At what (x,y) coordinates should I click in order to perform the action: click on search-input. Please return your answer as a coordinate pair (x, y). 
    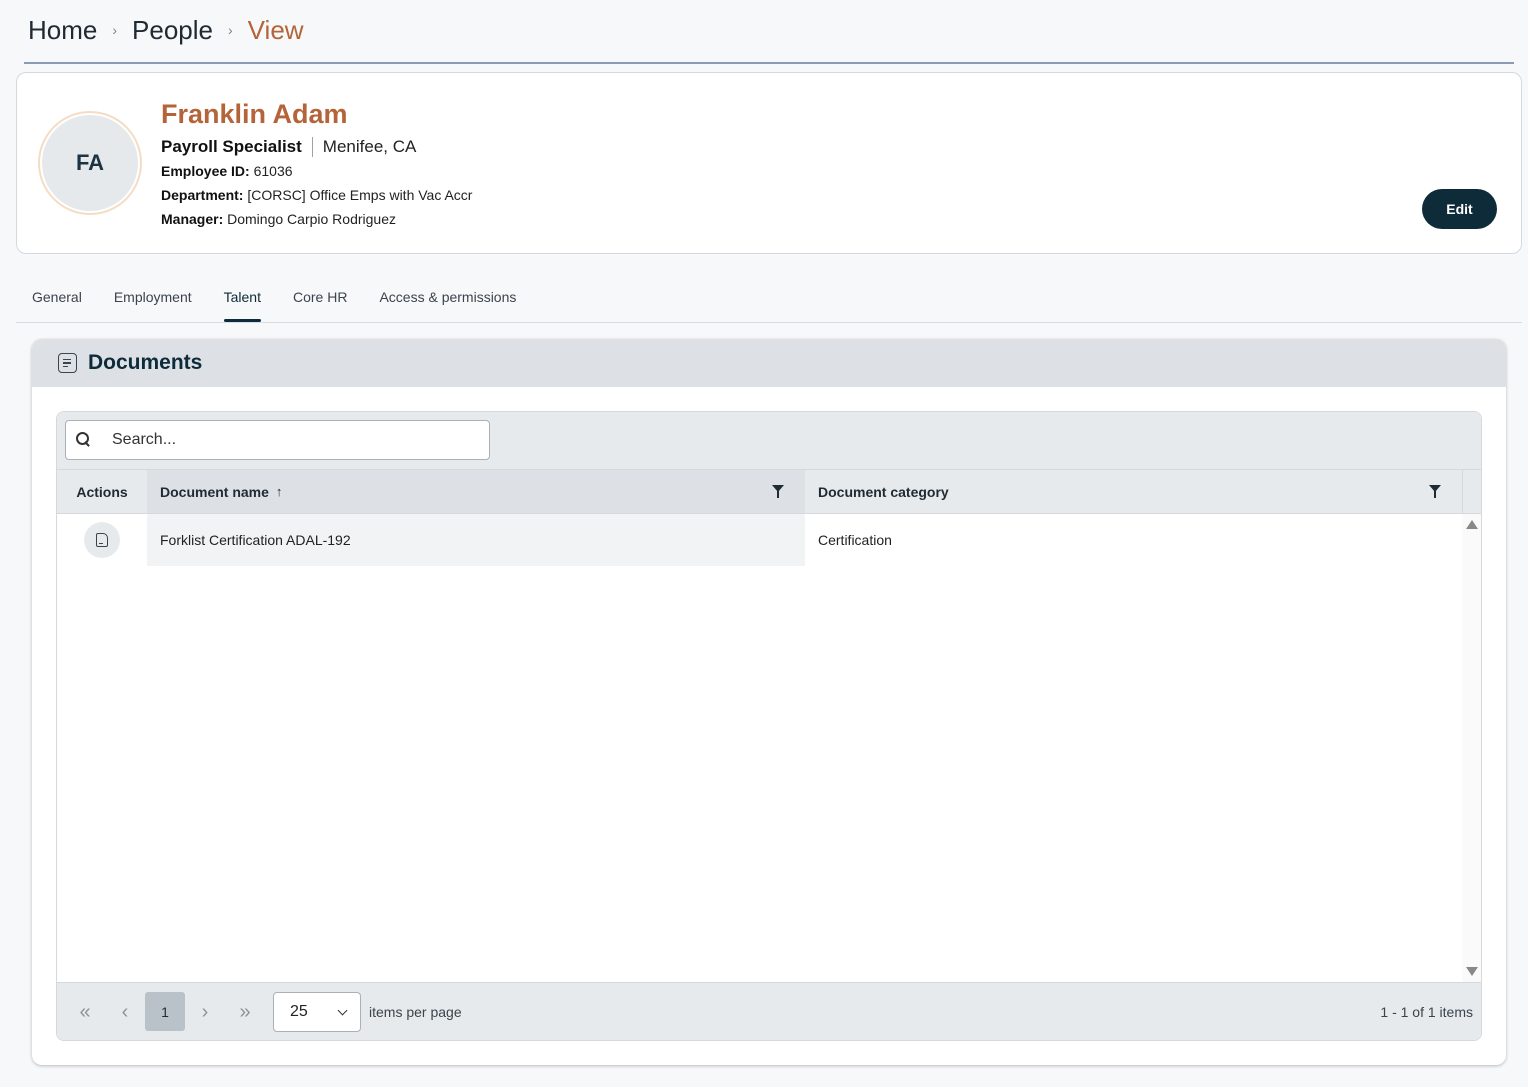
    Looking at the image, I should click on (292, 440).